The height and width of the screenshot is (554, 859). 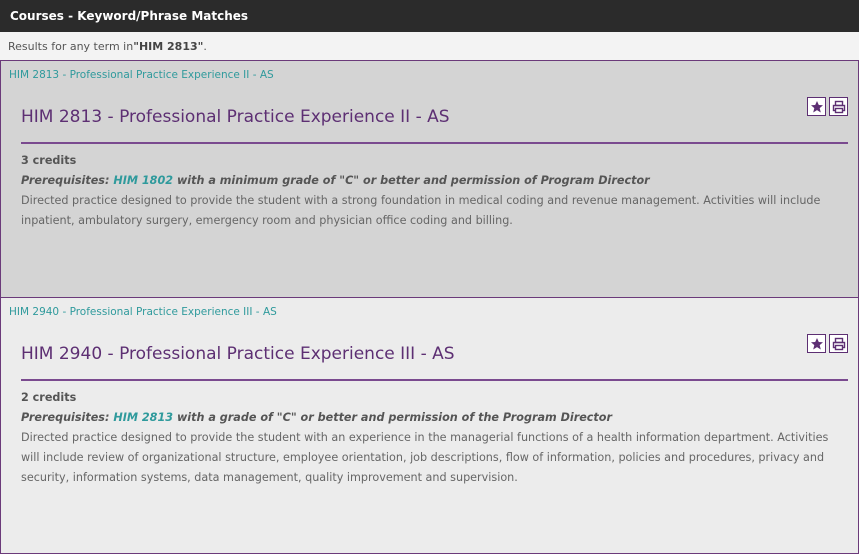 I want to click on panel-title: Courses - Keyword/Phrase Matches, so click(x=129, y=16).